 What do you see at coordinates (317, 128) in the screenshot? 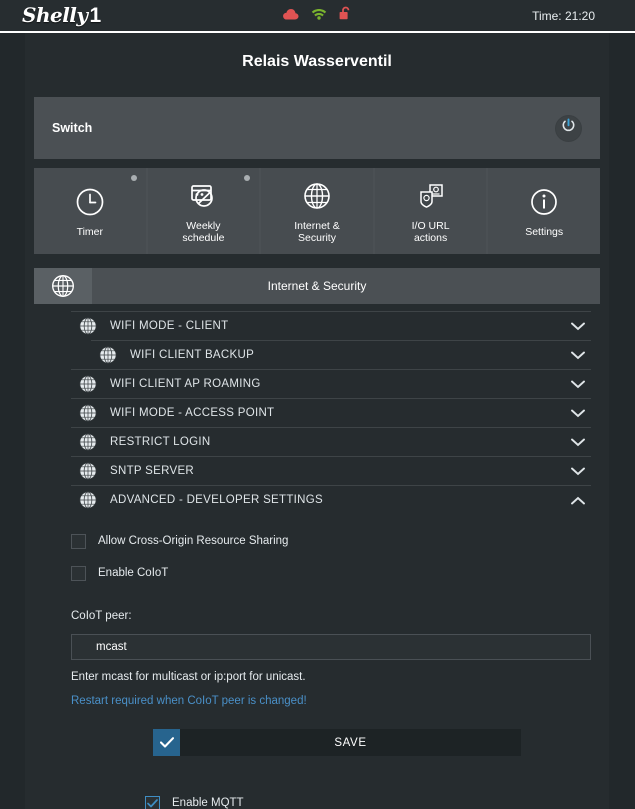
I see `switch-panel: Switch` at bounding box center [317, 128].